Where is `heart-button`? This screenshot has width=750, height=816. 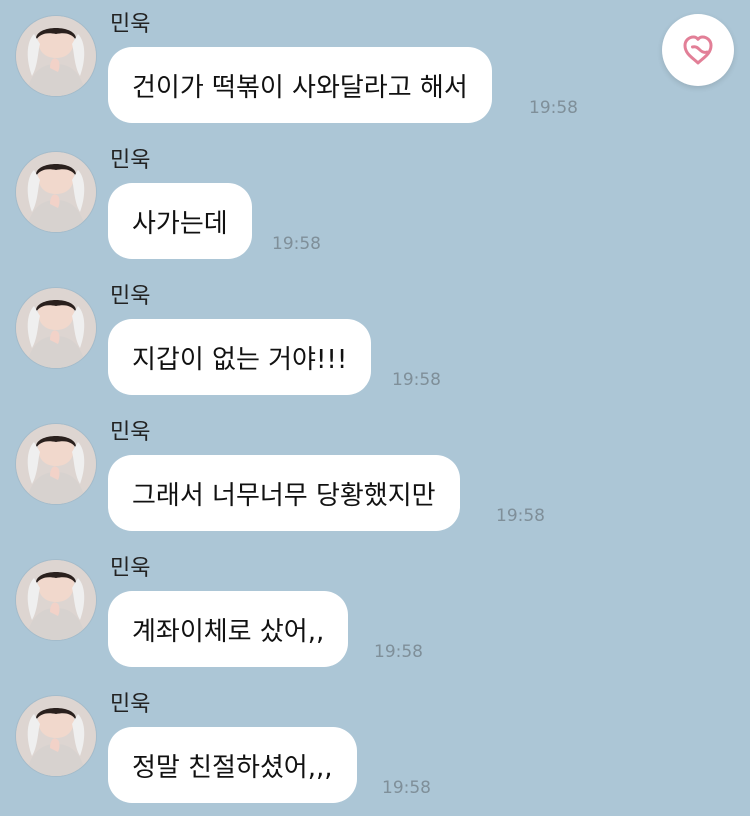 heart-button is located at coordinates (698, 50).